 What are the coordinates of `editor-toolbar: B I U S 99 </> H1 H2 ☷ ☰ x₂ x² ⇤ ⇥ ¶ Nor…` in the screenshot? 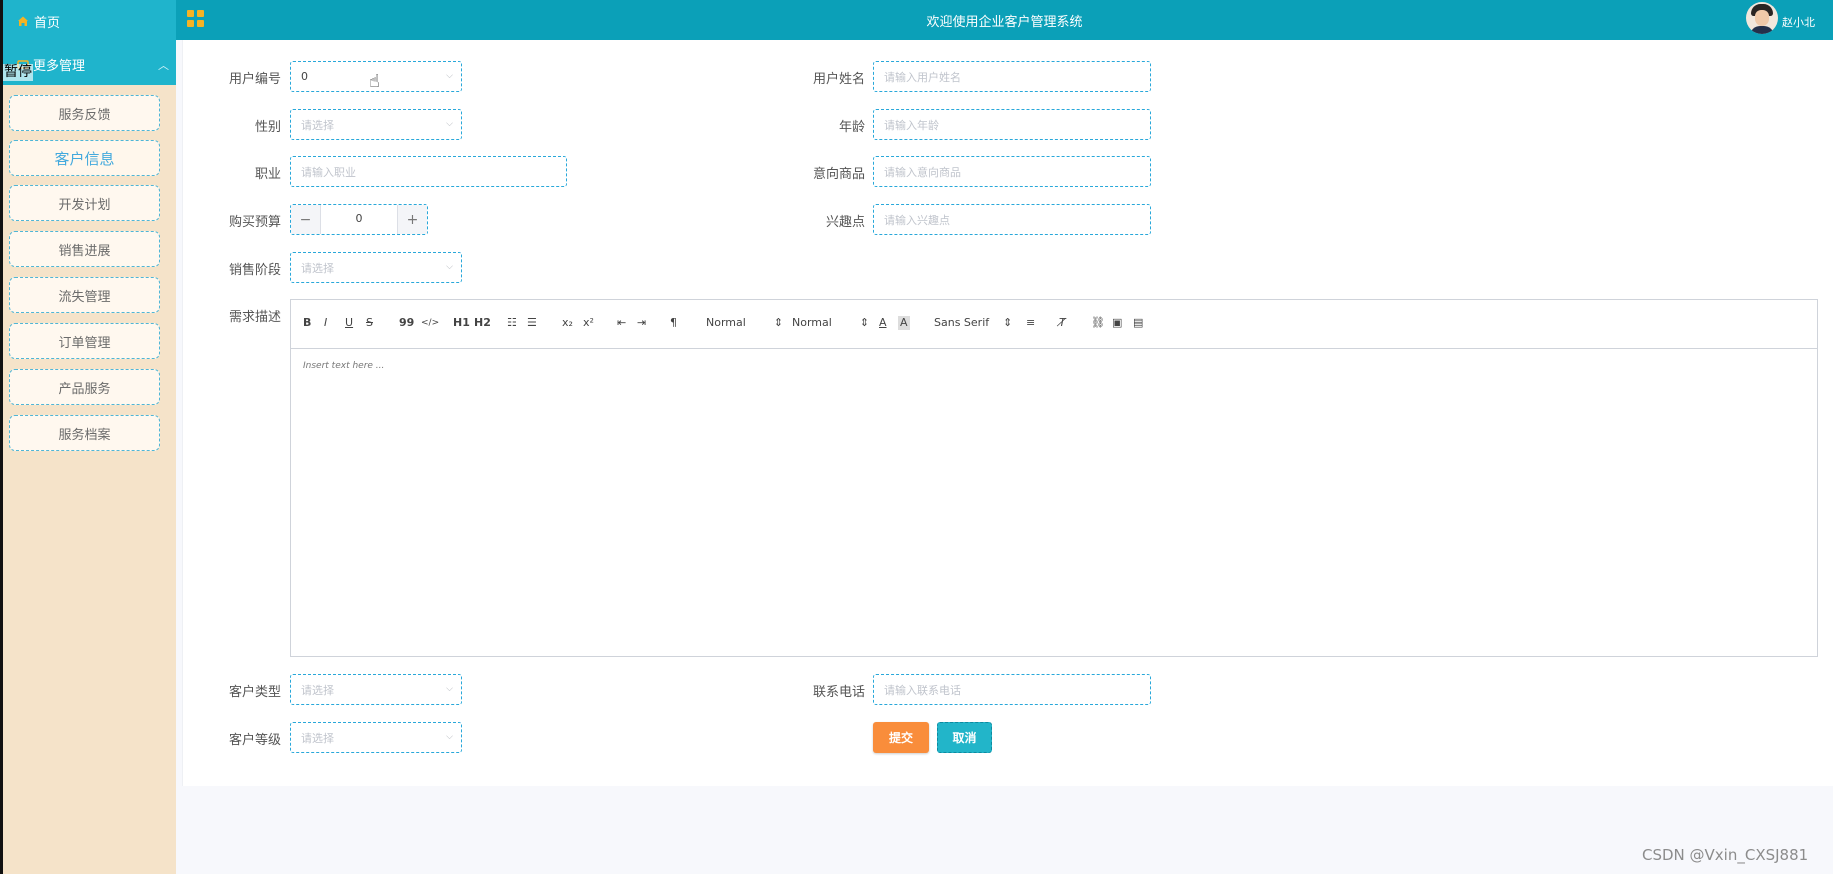 It's located at (1054, 324).